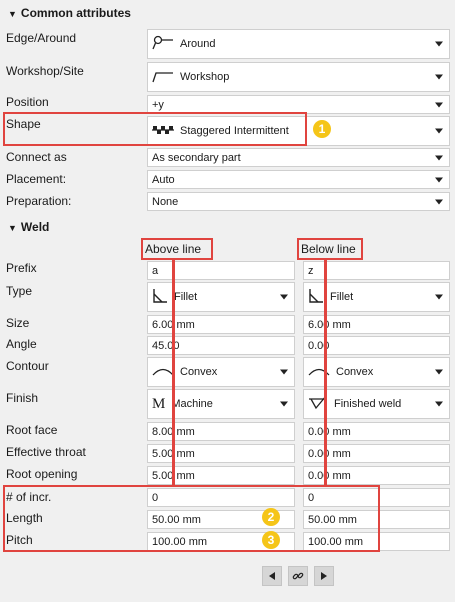  I want to click on position-value: +y, so click(158, 104).